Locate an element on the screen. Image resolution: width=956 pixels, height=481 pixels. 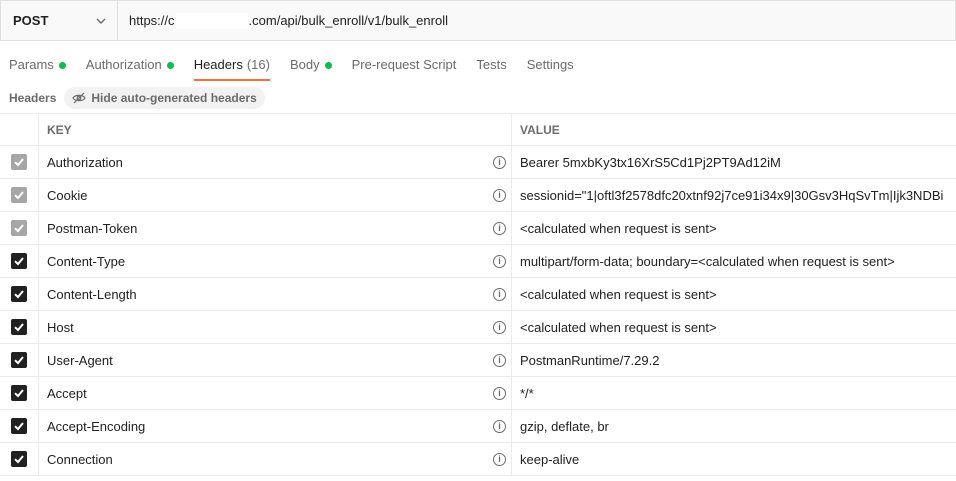
table-row: Accept i */* is located at coordinates (478, 393).